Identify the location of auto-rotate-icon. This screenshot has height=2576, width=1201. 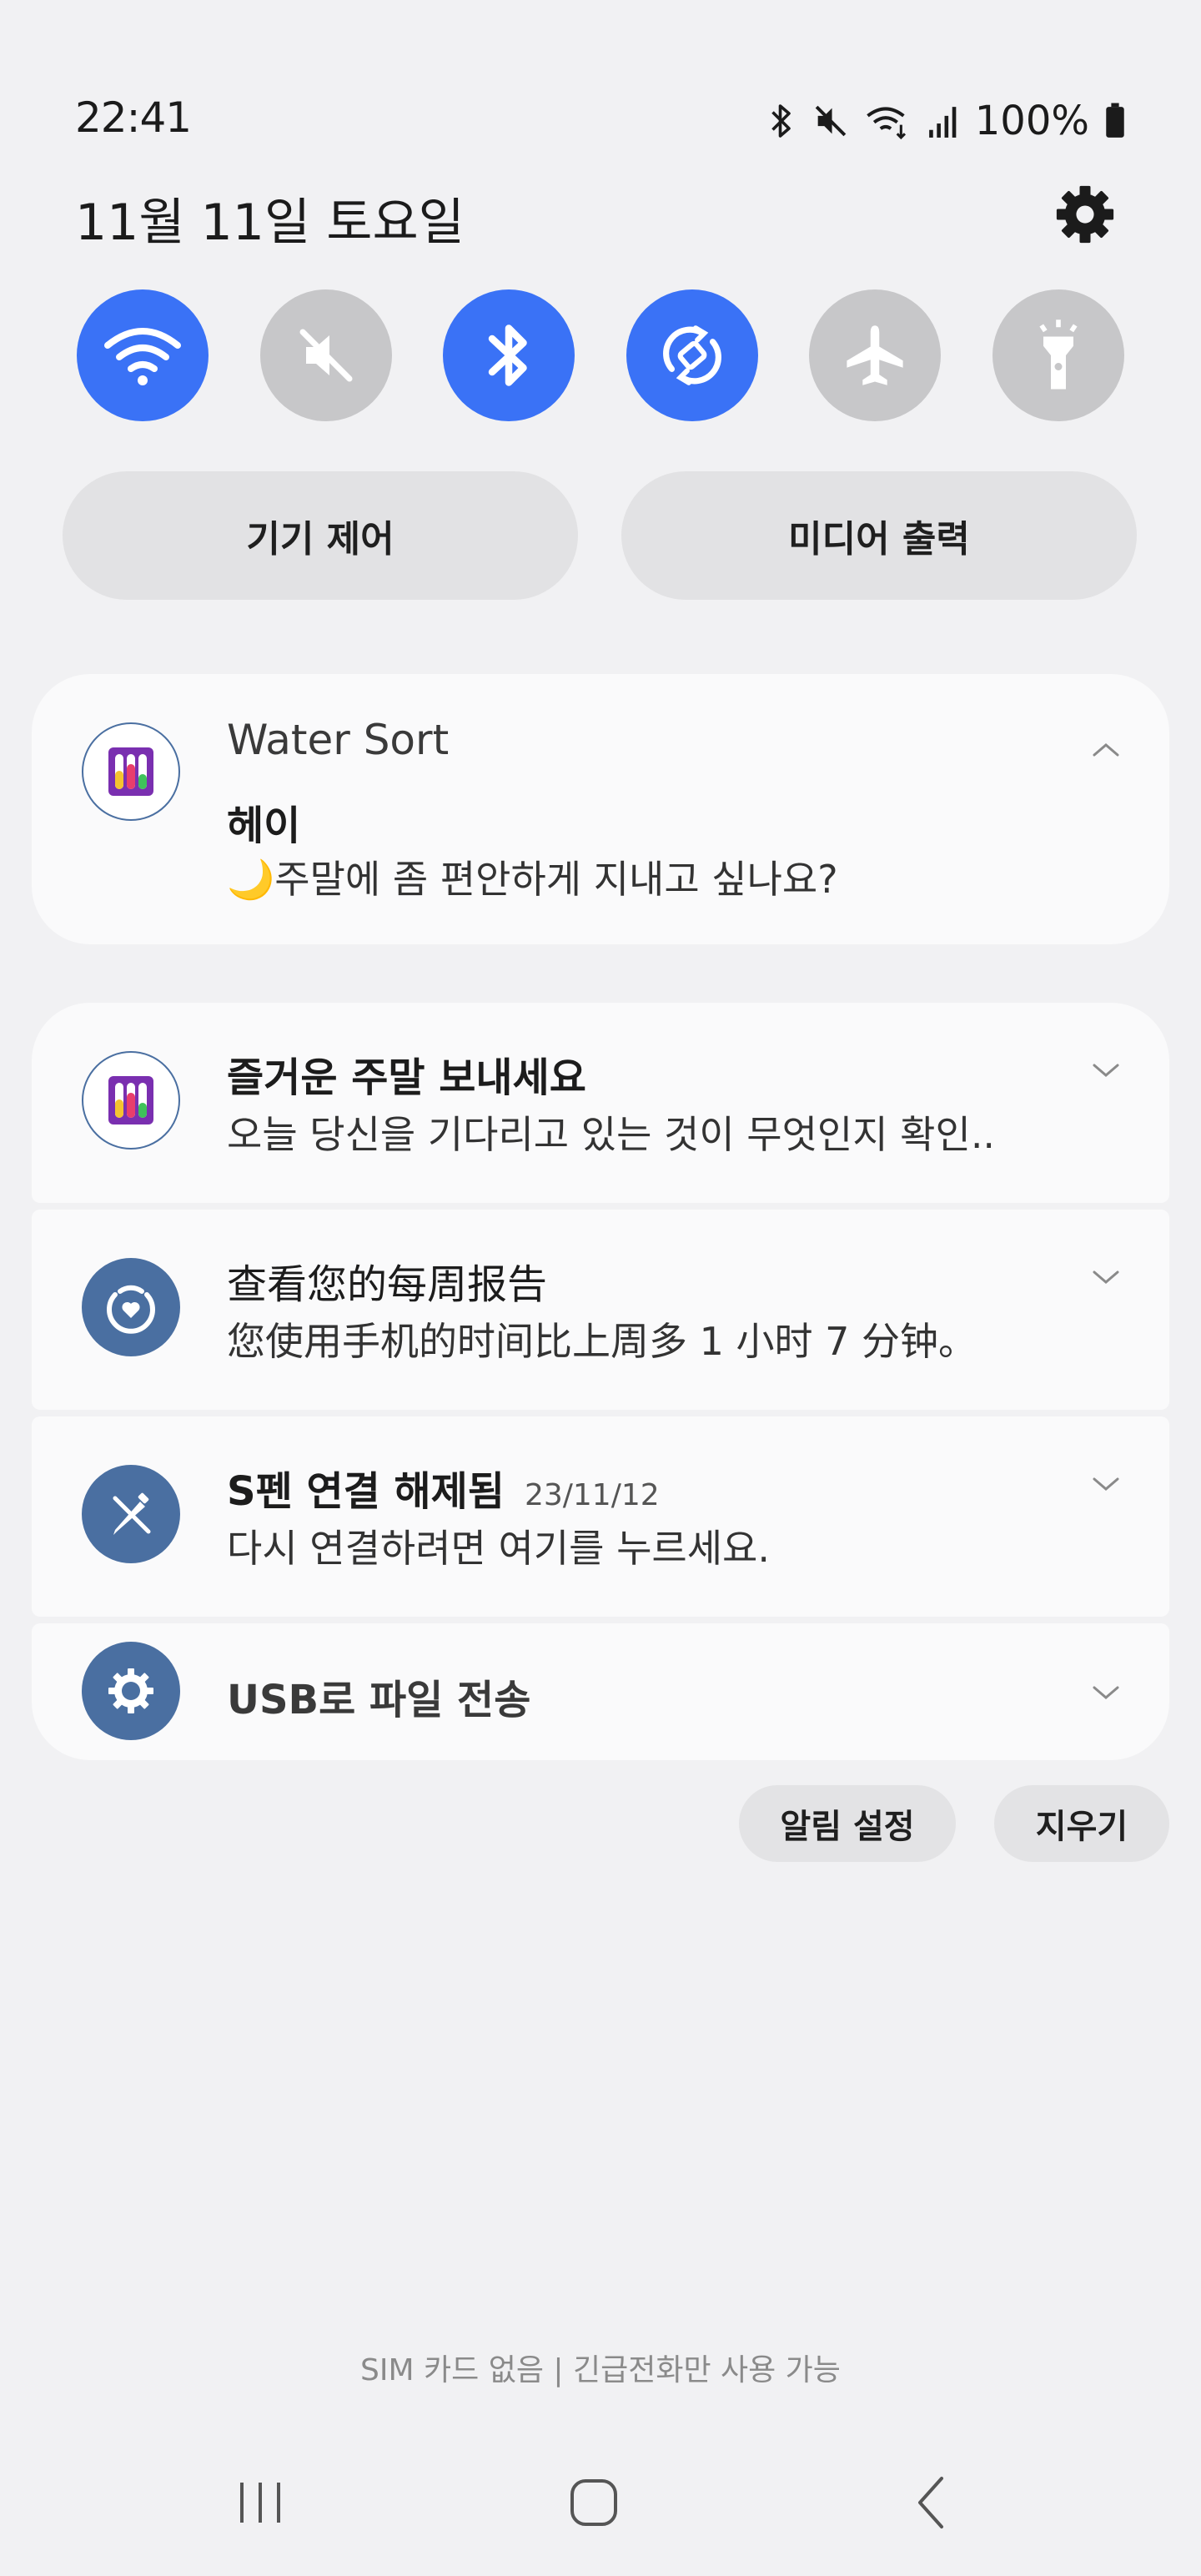
(692, 355).